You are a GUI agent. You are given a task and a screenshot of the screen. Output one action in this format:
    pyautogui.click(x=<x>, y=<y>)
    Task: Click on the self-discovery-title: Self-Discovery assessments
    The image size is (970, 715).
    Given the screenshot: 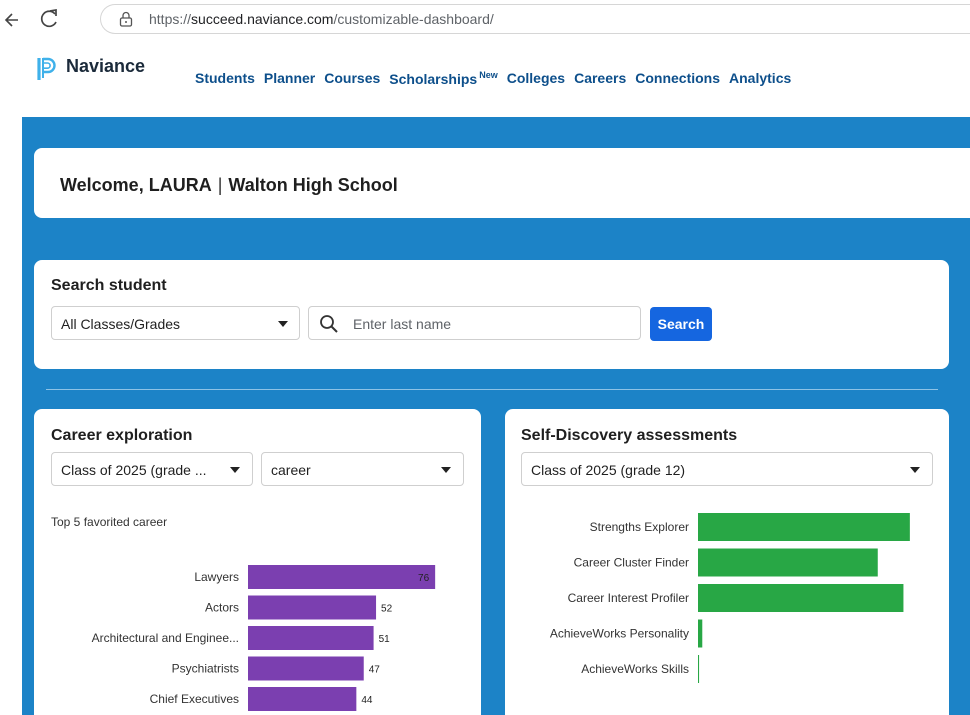 What is the action you would take?
    pyautogui.click(x=629, y=435)
    